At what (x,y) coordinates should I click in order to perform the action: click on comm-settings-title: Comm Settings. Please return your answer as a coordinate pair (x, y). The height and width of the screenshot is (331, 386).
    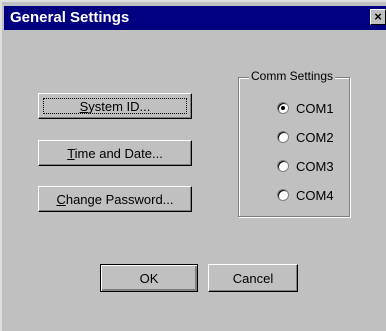
    Looking at the image, I should click on (292, 76).